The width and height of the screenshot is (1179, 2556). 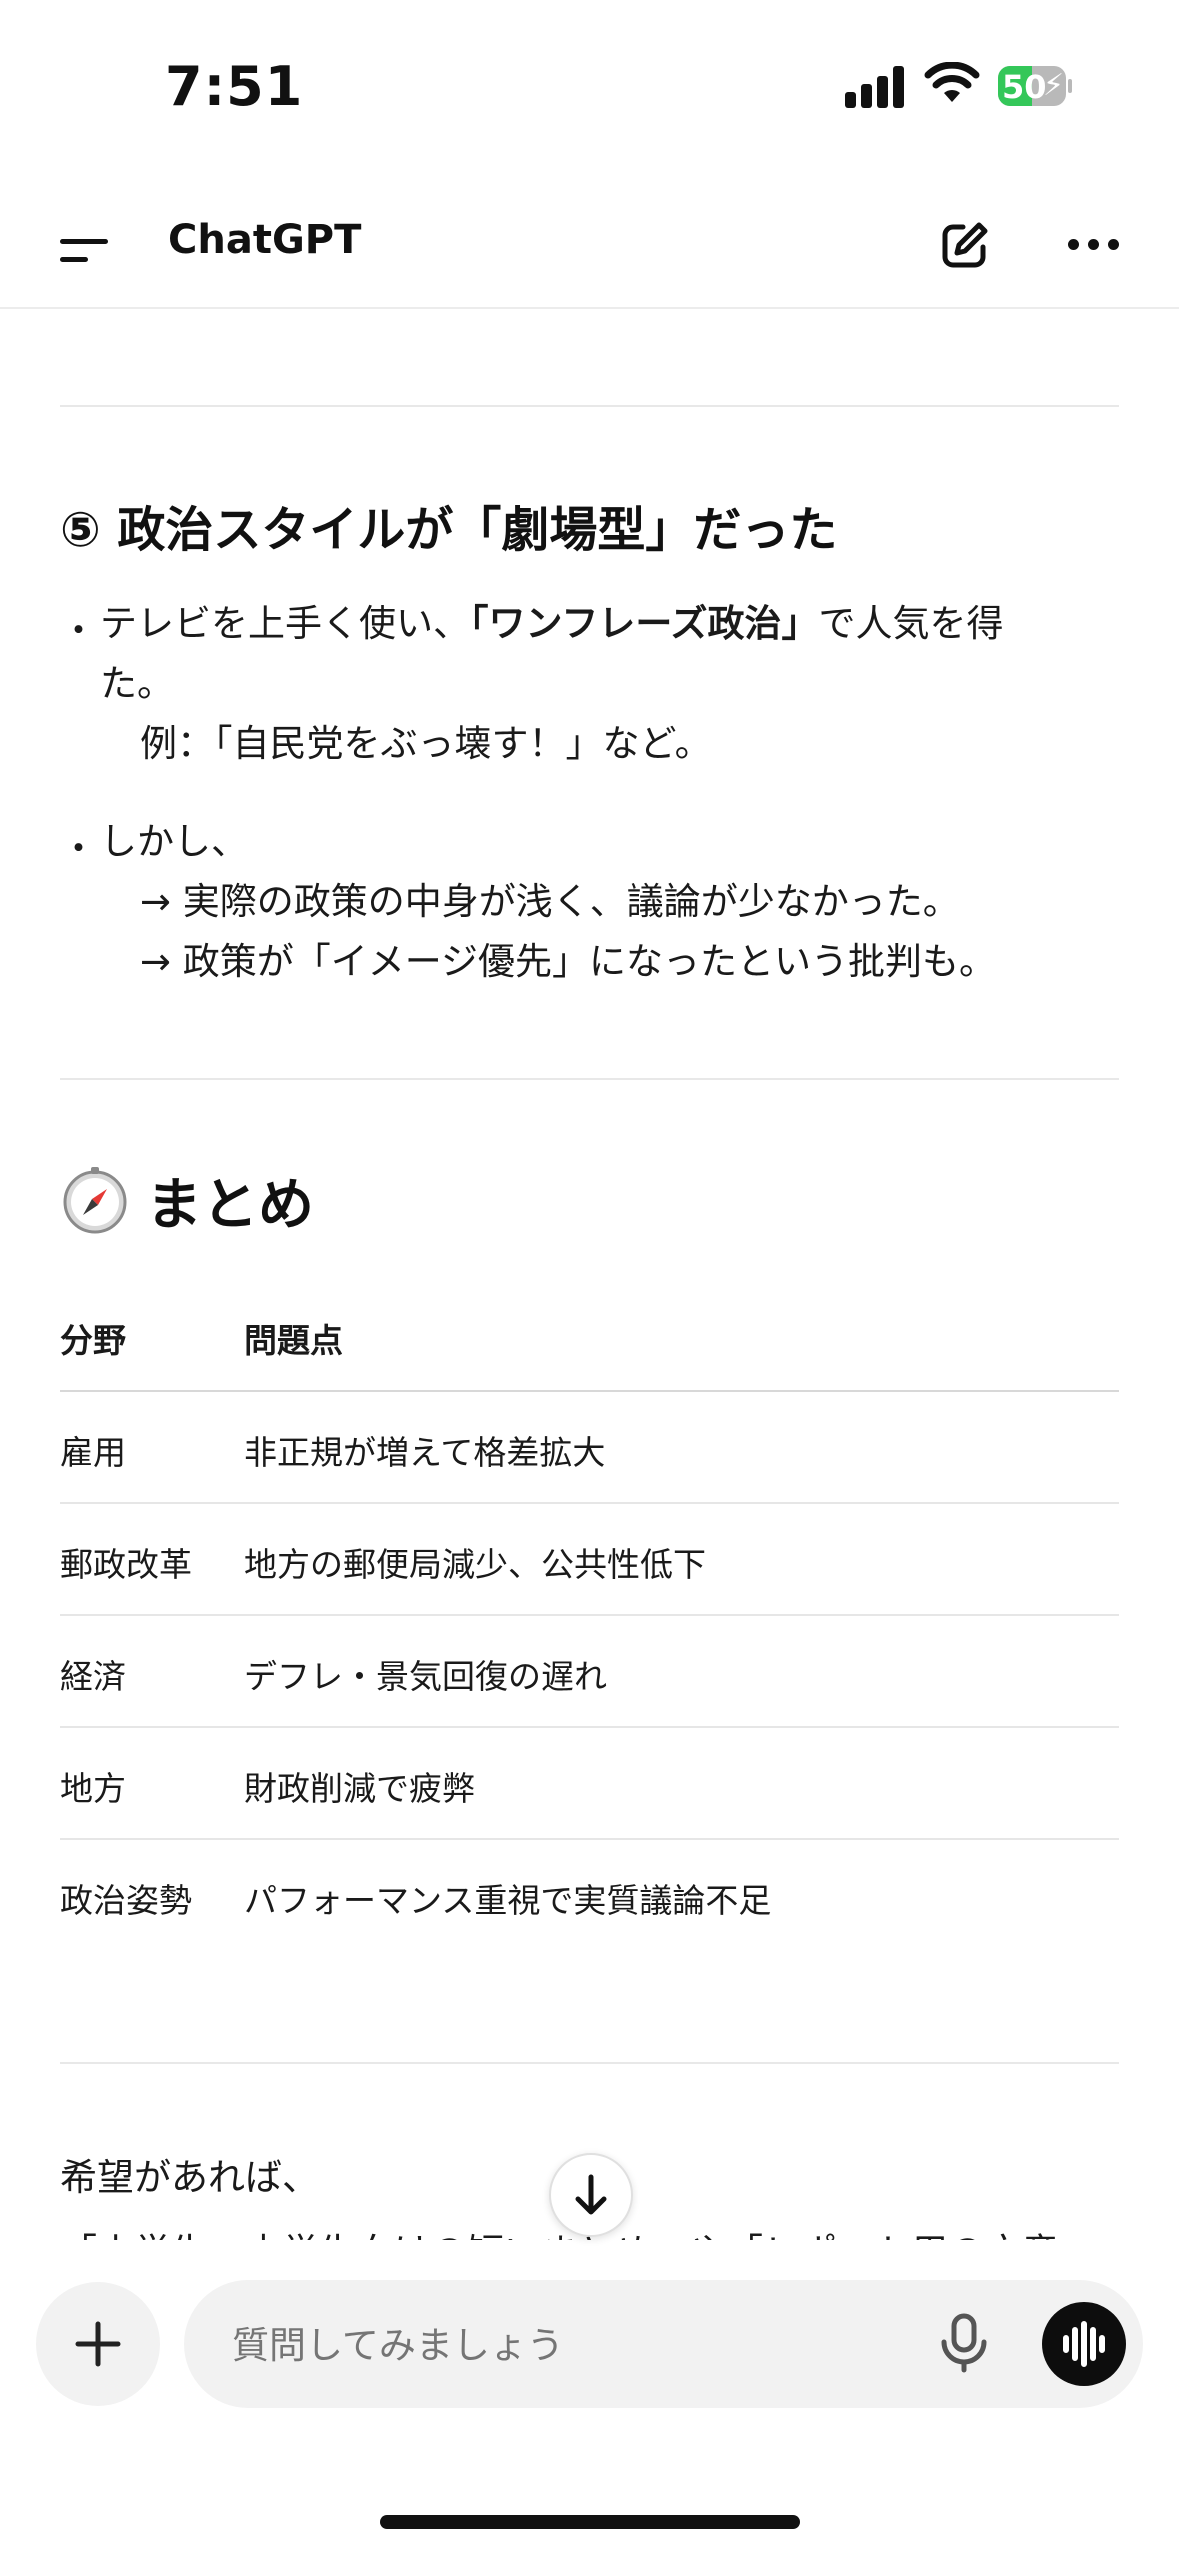 What do you see at coordinates (532, 2345) in the screenshot?
I see `prompt-input` at bounding box center [532, 2345].